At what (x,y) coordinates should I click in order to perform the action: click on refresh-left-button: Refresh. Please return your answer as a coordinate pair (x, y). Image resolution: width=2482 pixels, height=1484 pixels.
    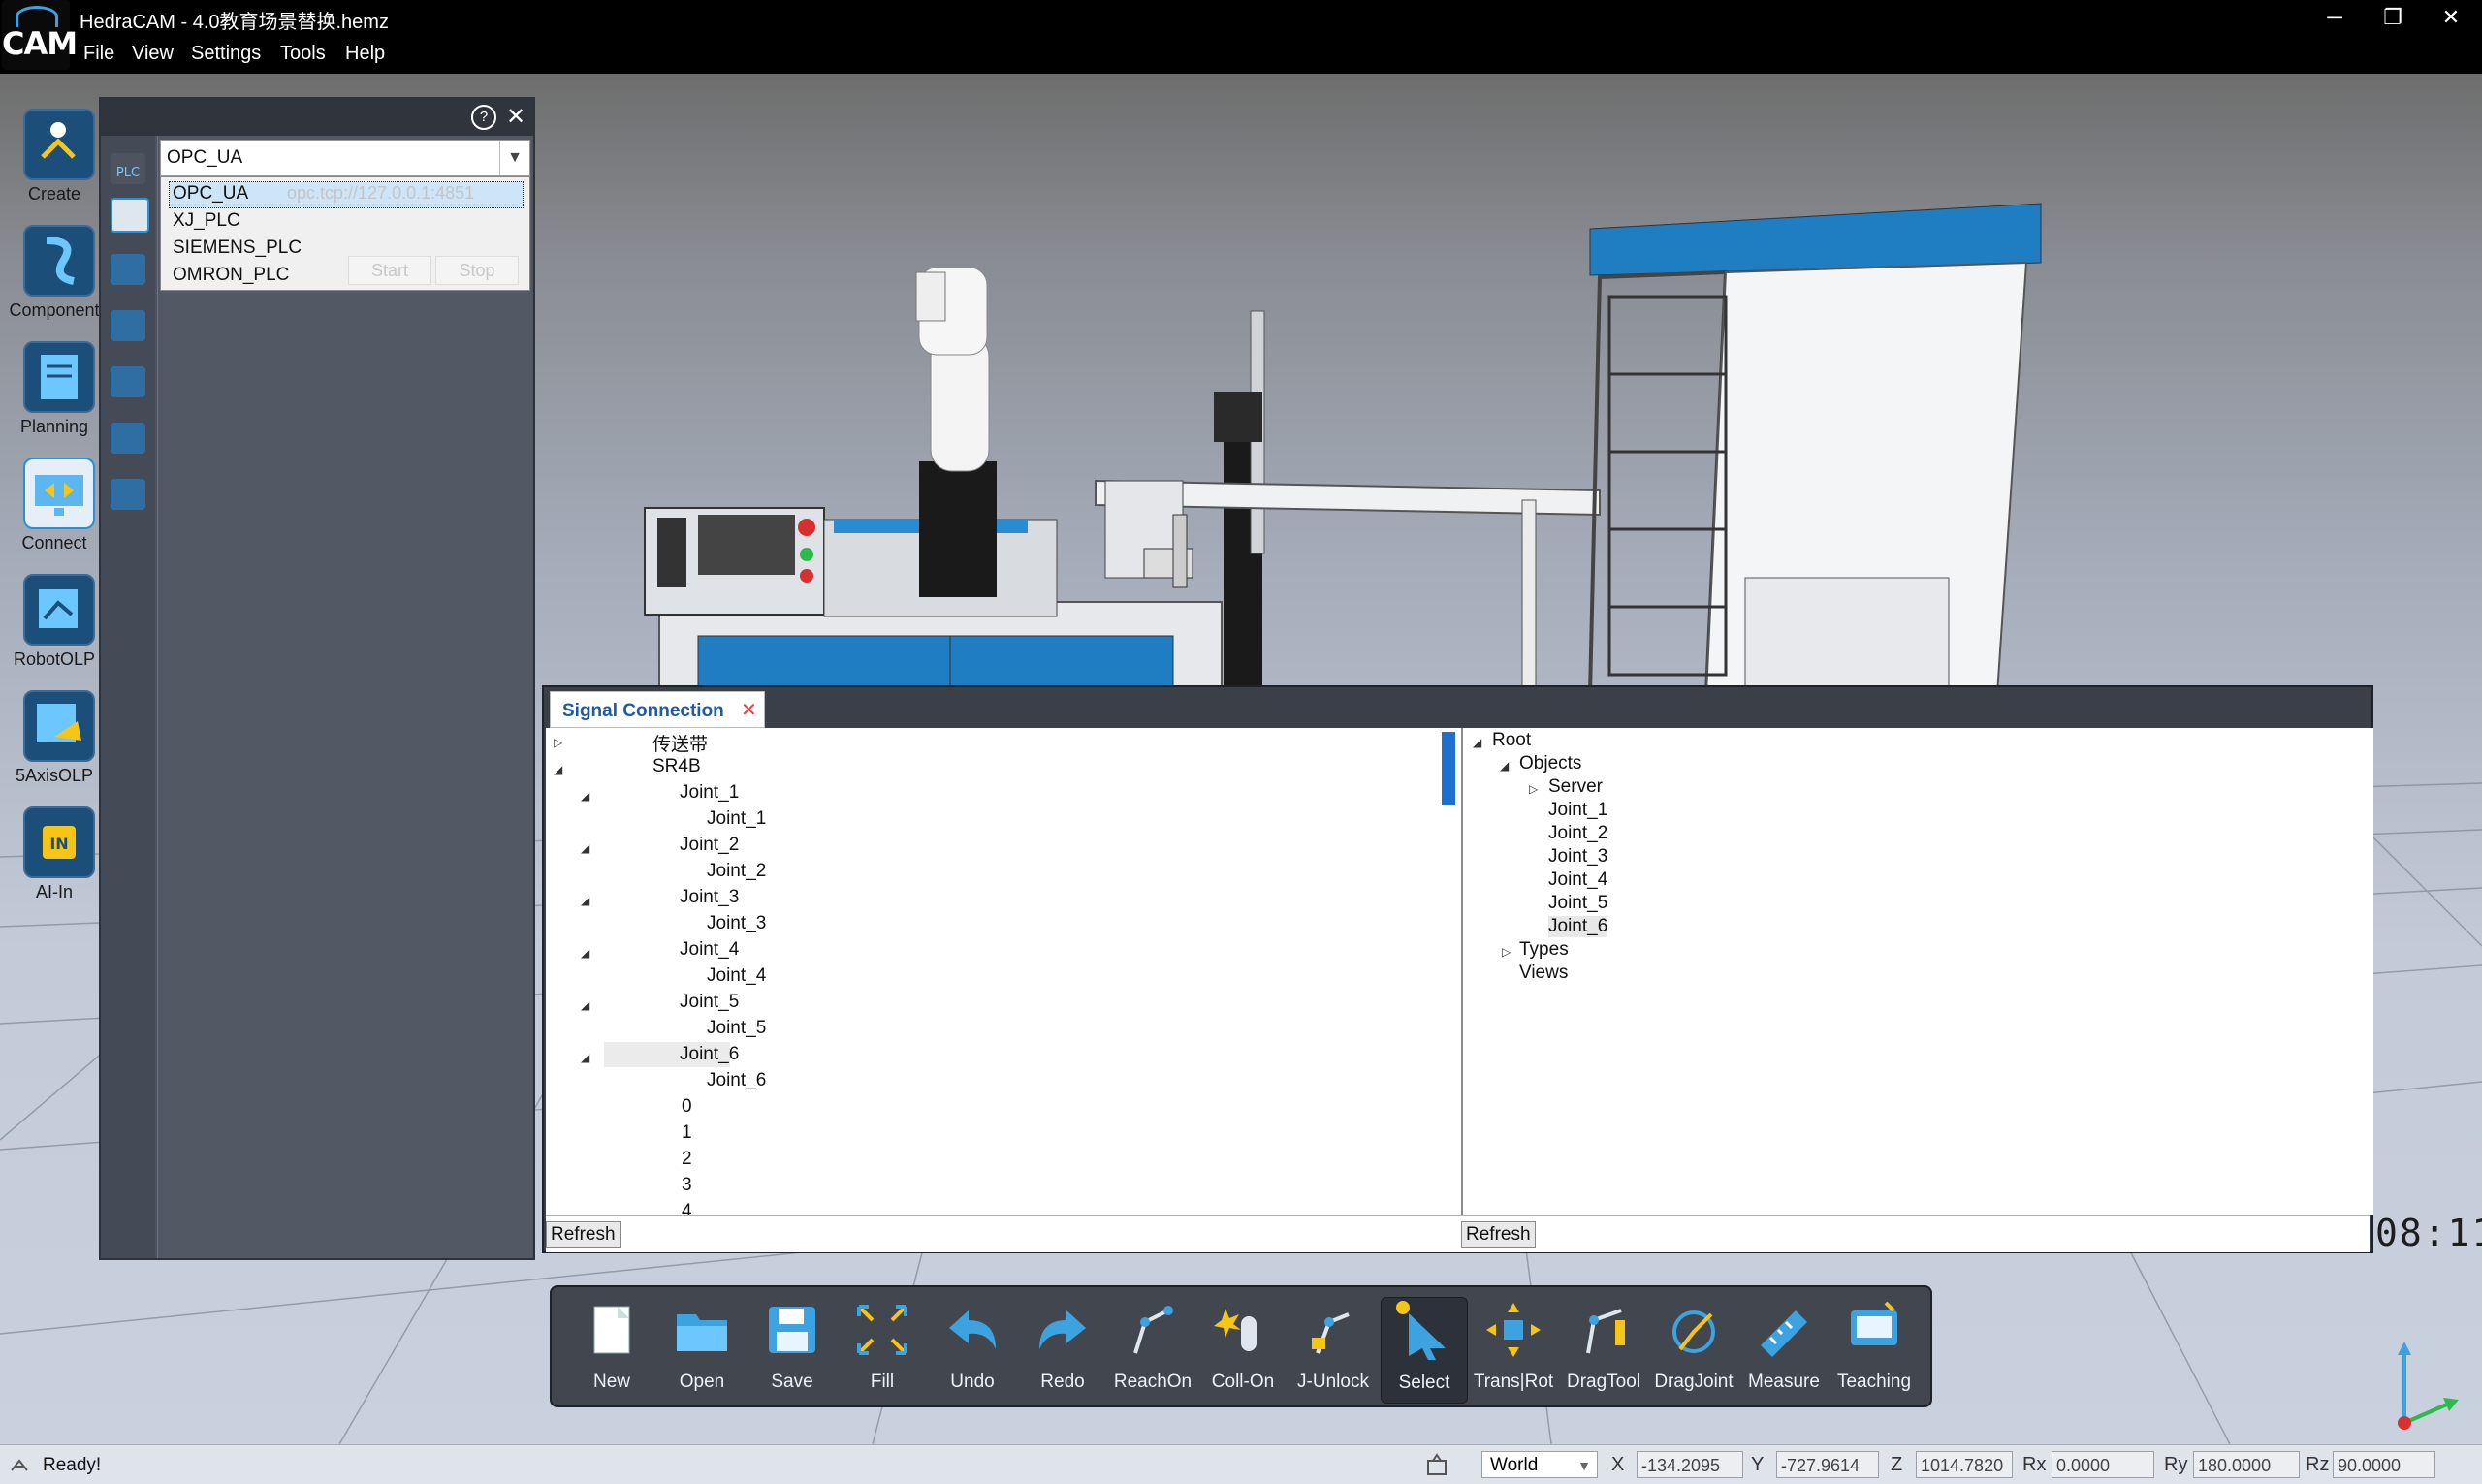
    Looking at the image, I should click on (583, 1234).